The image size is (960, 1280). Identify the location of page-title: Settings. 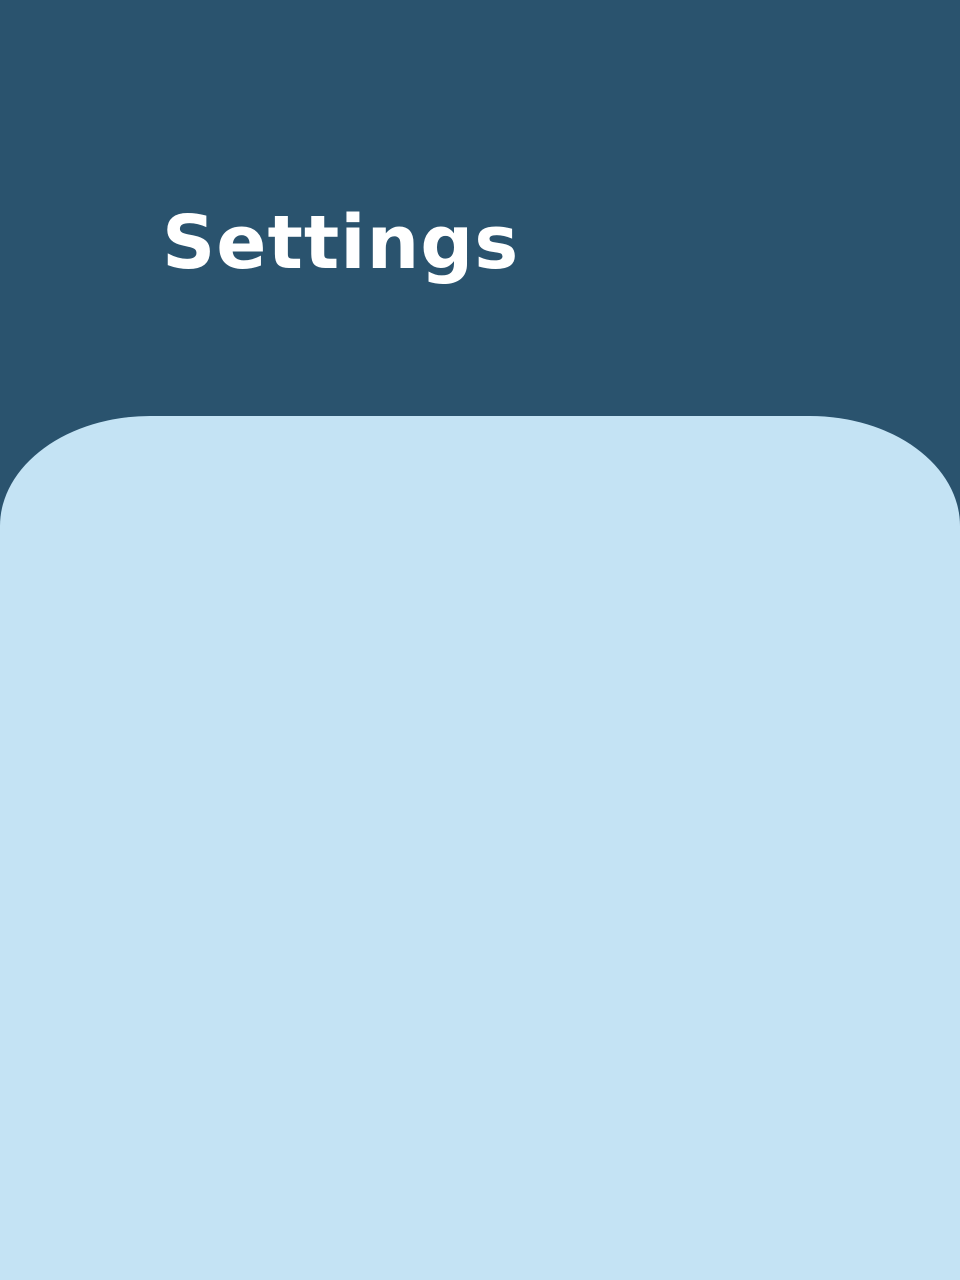
(341, 243).